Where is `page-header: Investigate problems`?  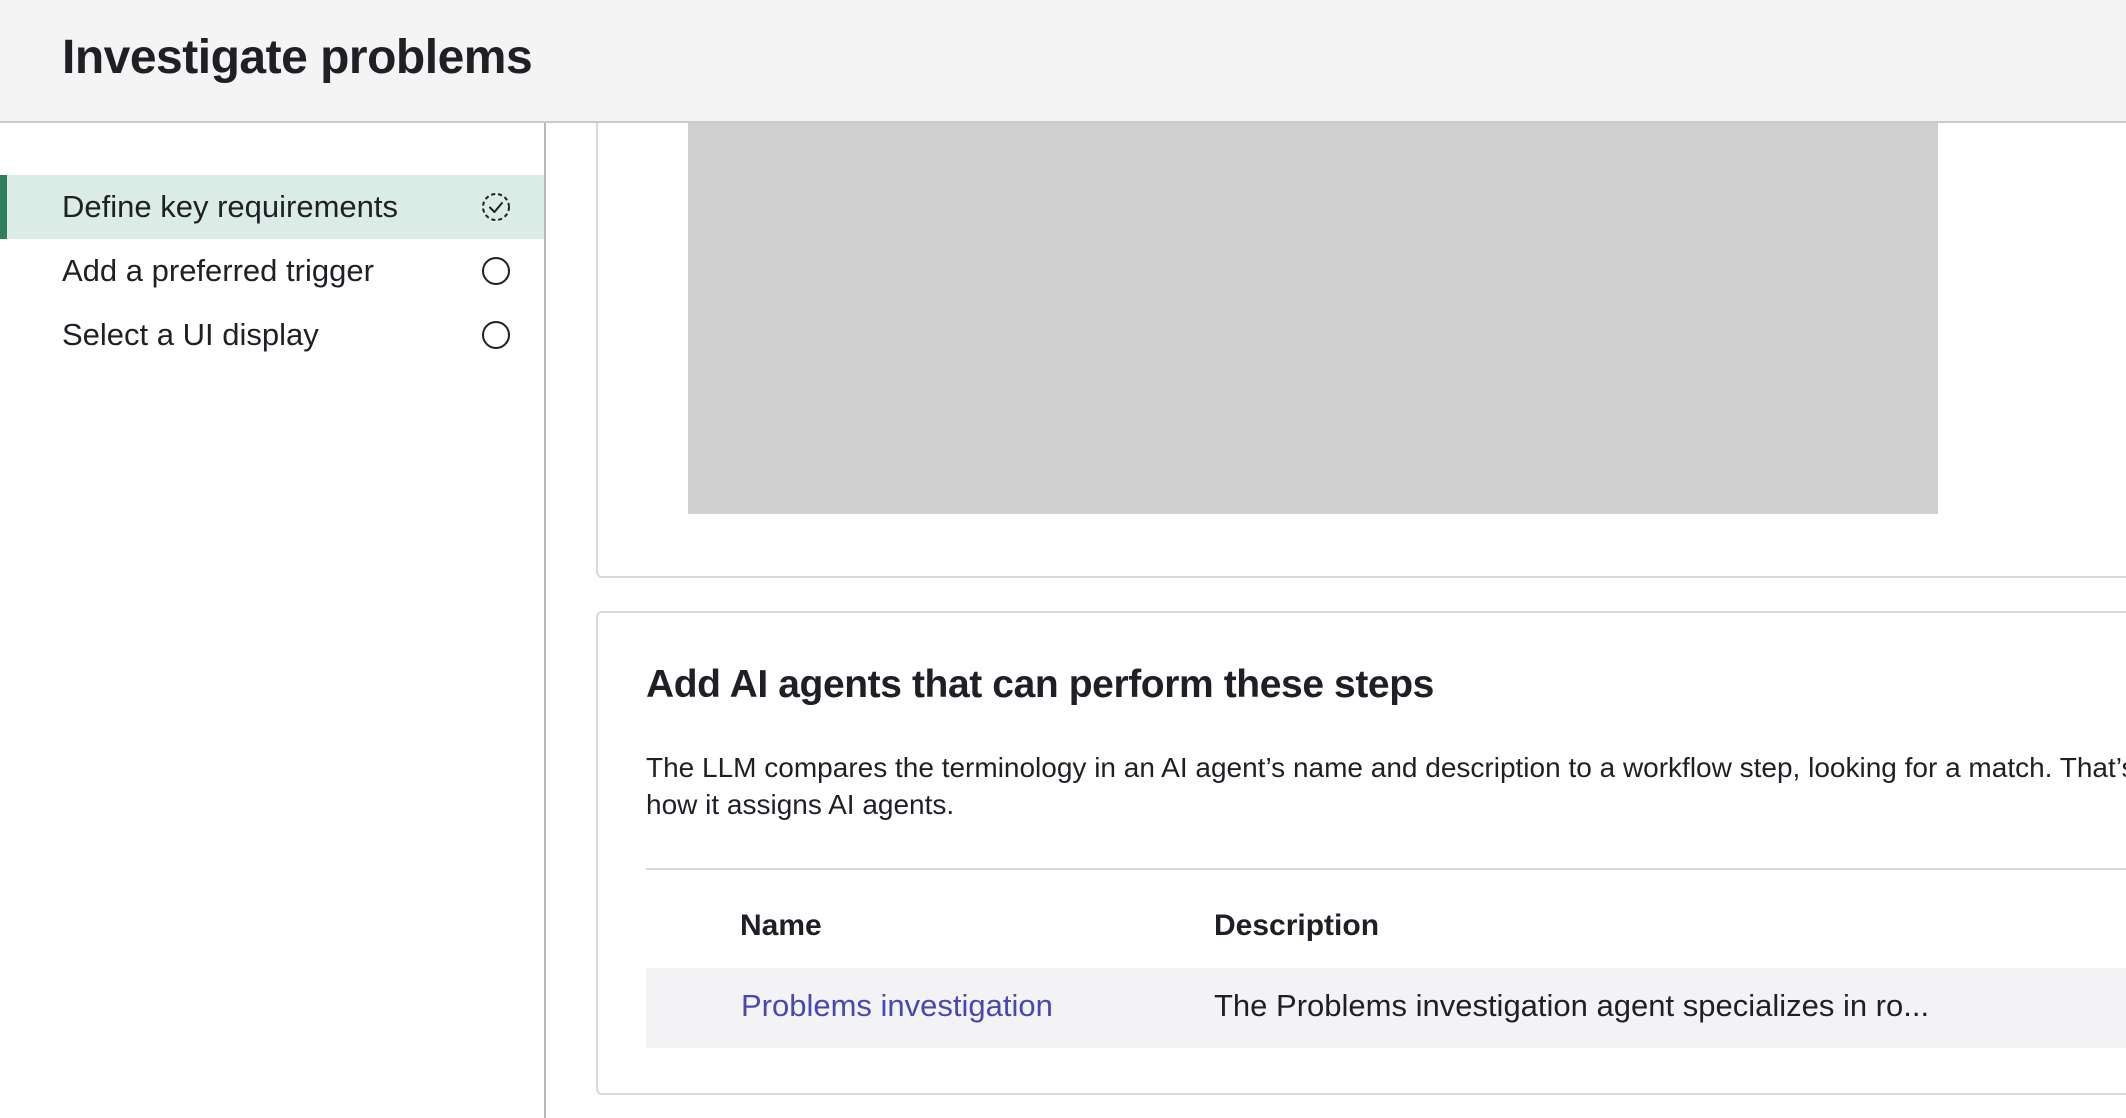
page-header: Investigate problems is located at coordinates (1063, 61).